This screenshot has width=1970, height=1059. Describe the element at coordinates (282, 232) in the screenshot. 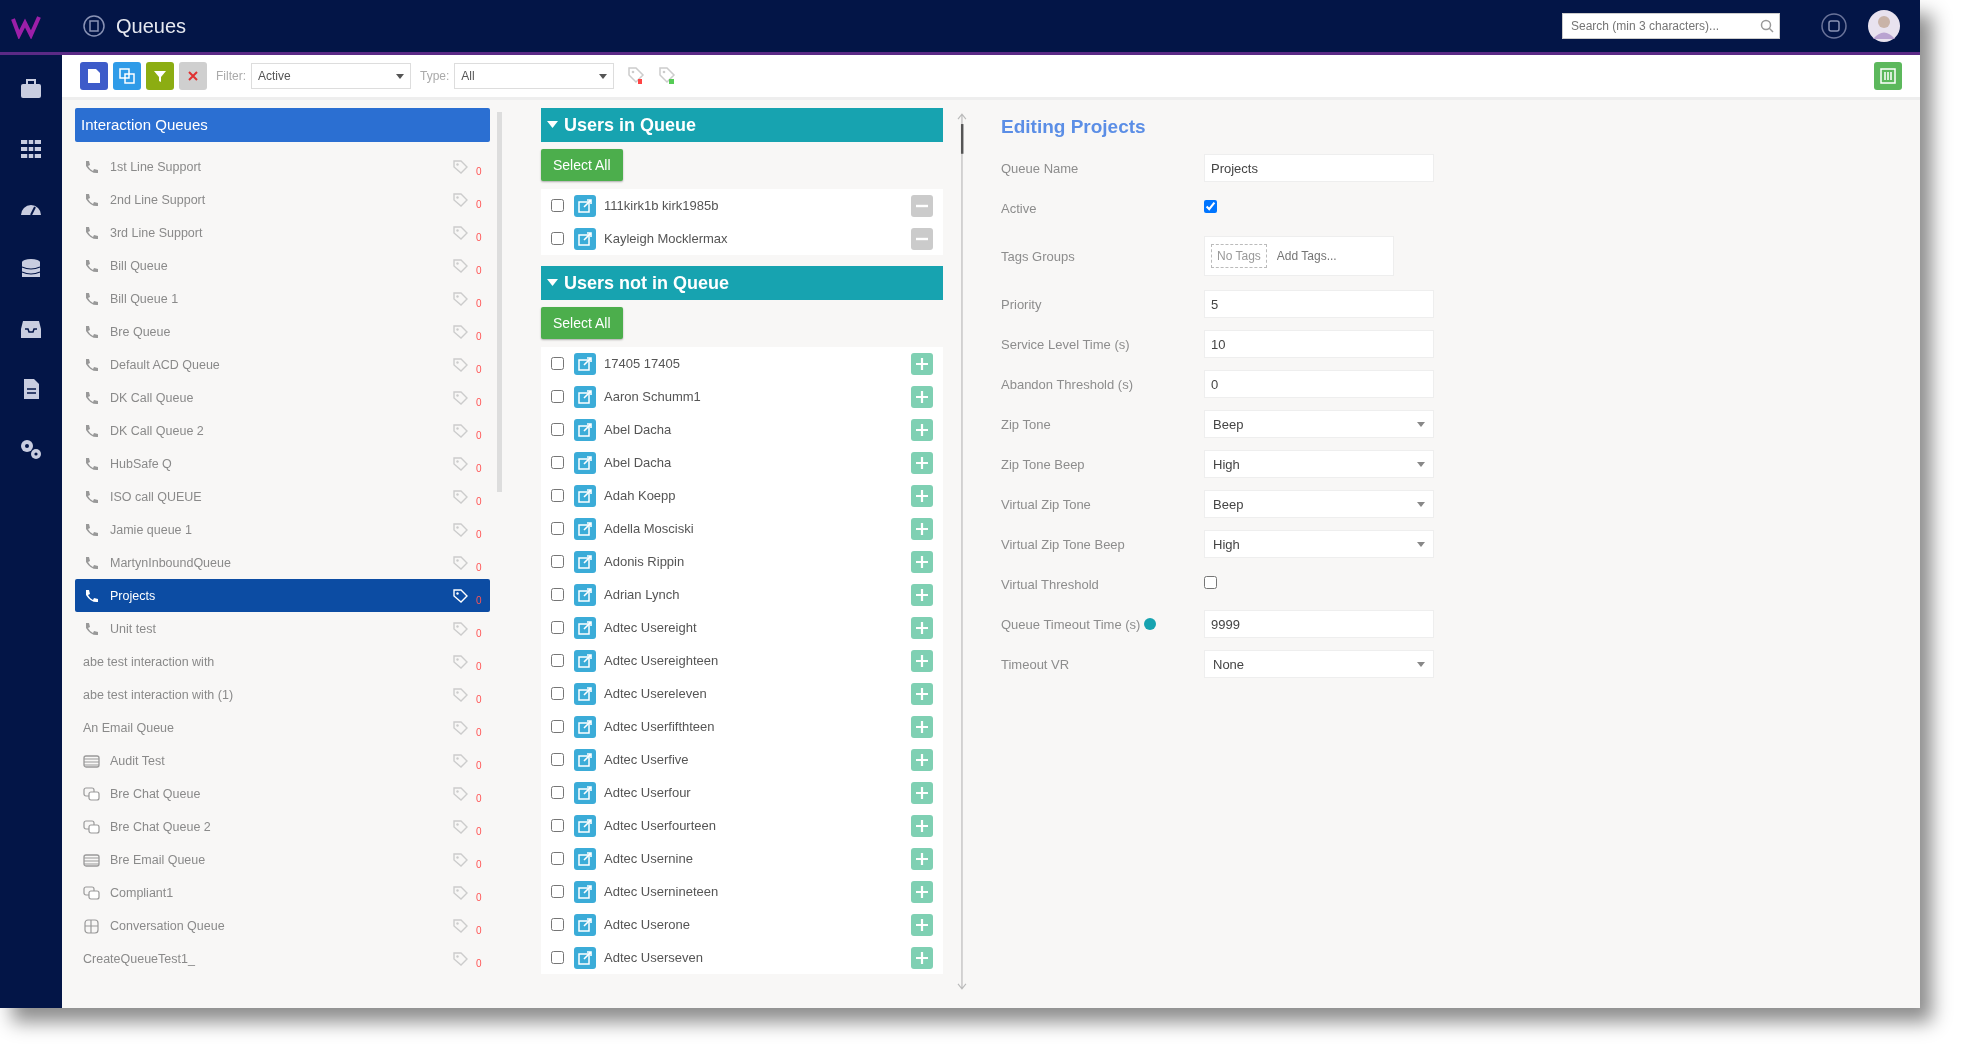

I see `queue-item: 3rd Line Support 0` at that location.